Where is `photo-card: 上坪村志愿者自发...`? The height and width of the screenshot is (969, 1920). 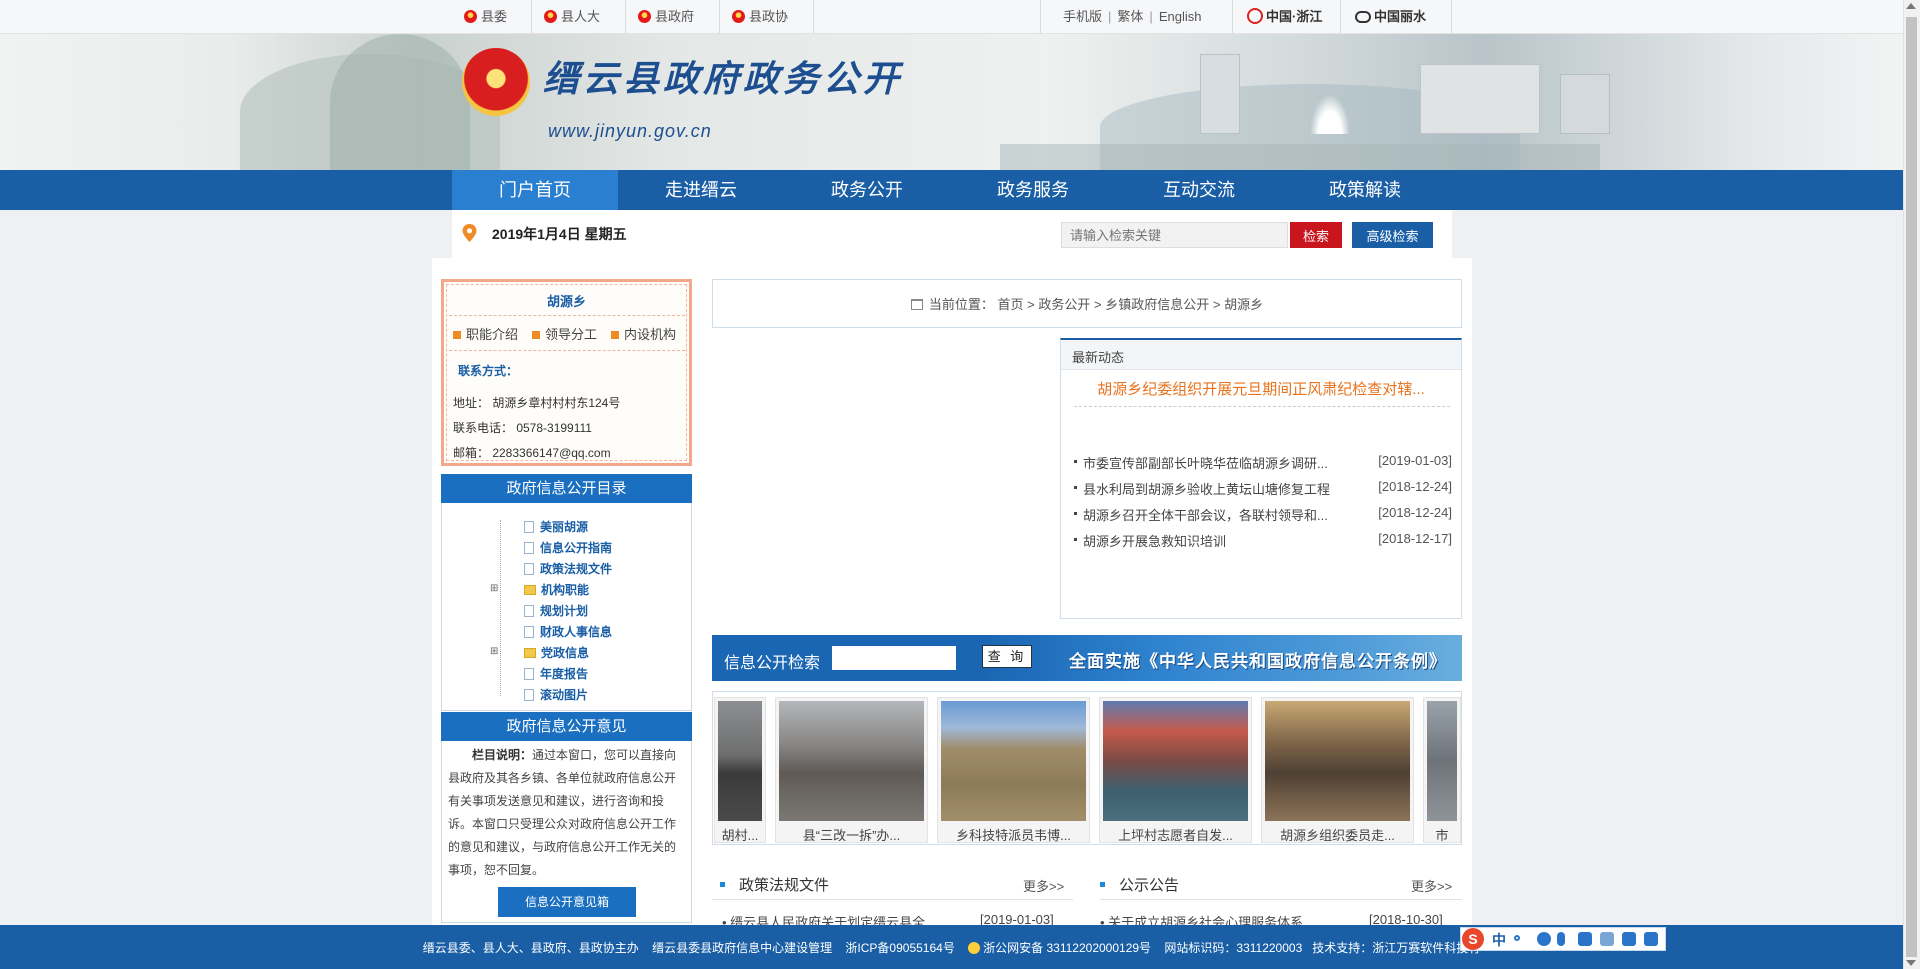
photo-card: 上坪村志愿者自发... is located at coordinates (1175, 770).